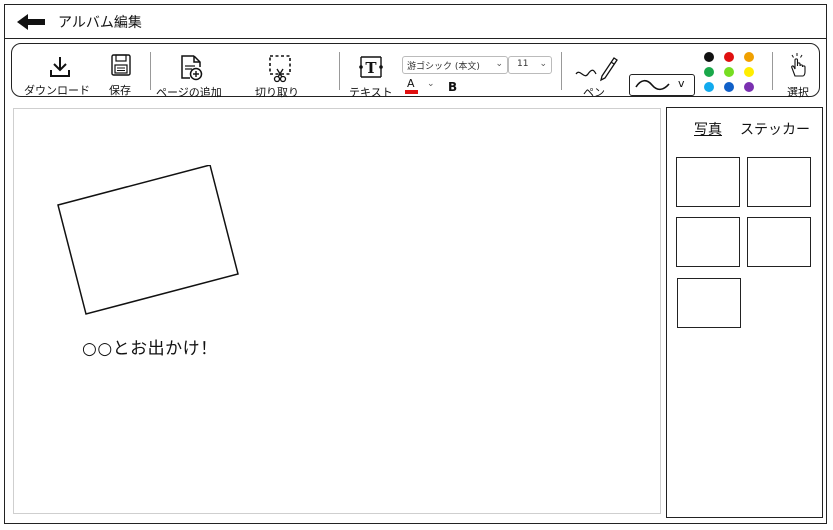  I want to click on text-box-icon: T, so click(371, 67).